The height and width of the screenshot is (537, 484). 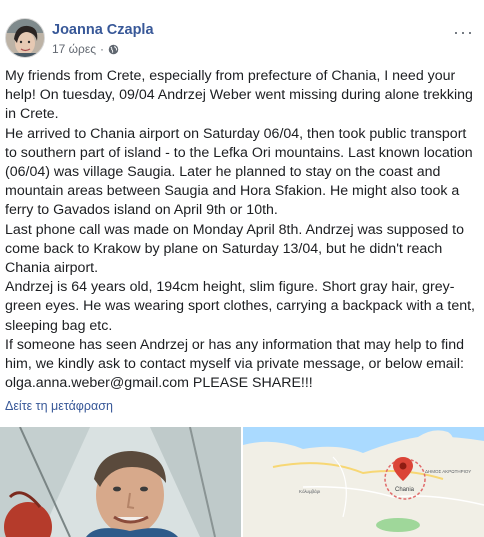 What do you see at coordinates (103, 30) in the screenshot?
I see `author-name: Joanna Czapla` at bounding box center [103, 30].